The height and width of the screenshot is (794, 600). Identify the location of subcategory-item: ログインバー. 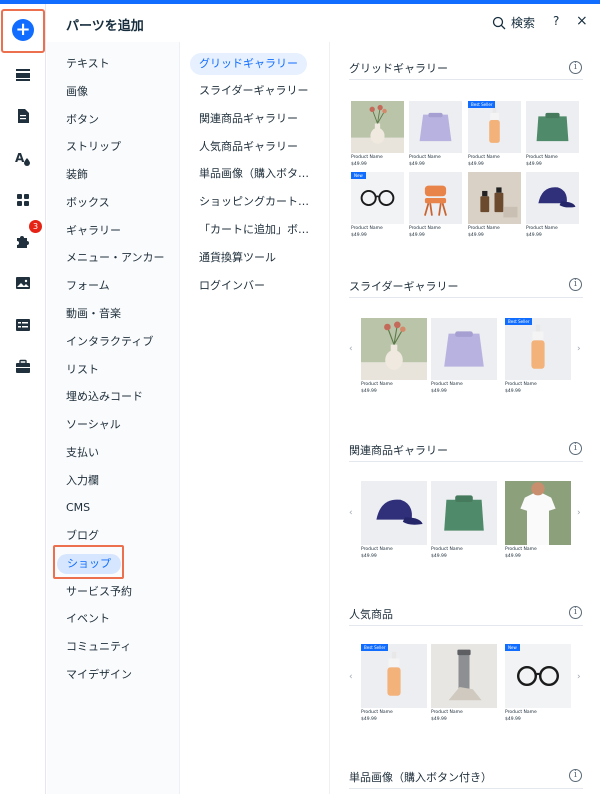
(255, 286).